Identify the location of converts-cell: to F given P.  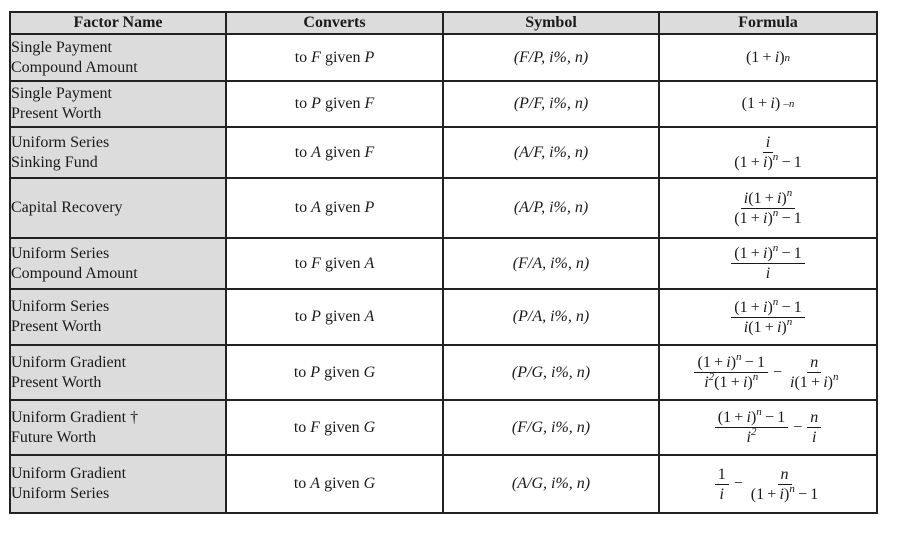
(334, 57).